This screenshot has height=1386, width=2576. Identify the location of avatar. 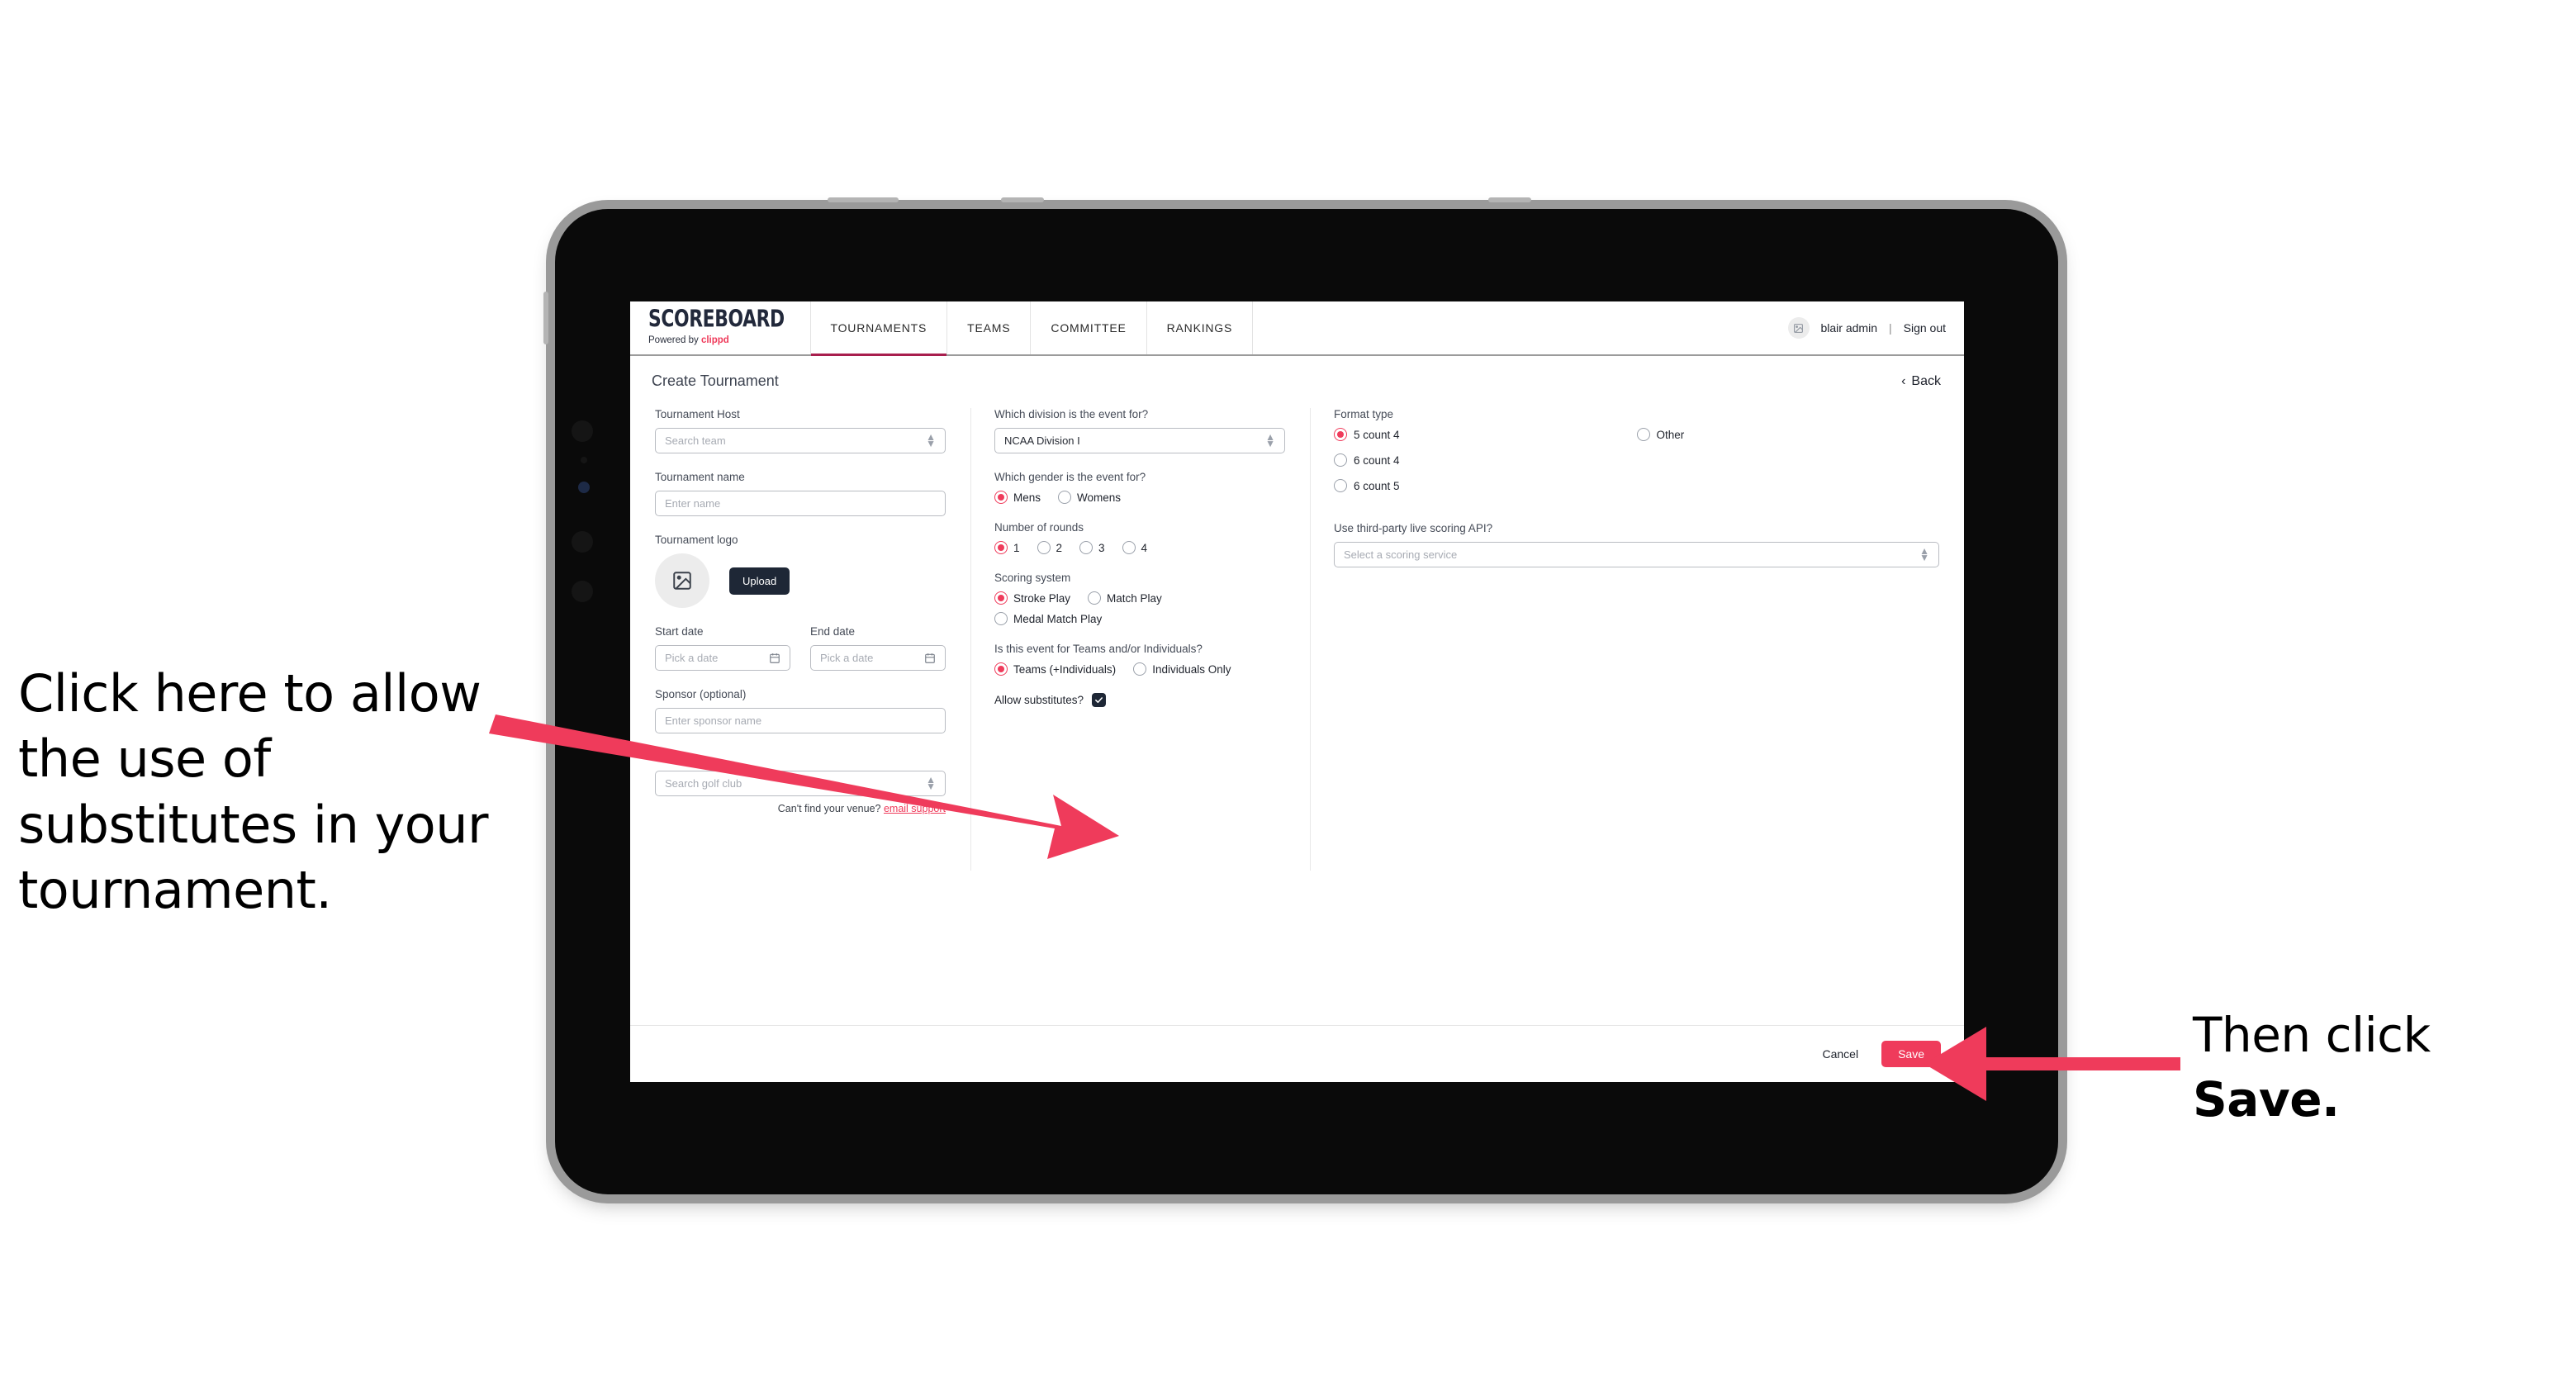
(1798, 328).